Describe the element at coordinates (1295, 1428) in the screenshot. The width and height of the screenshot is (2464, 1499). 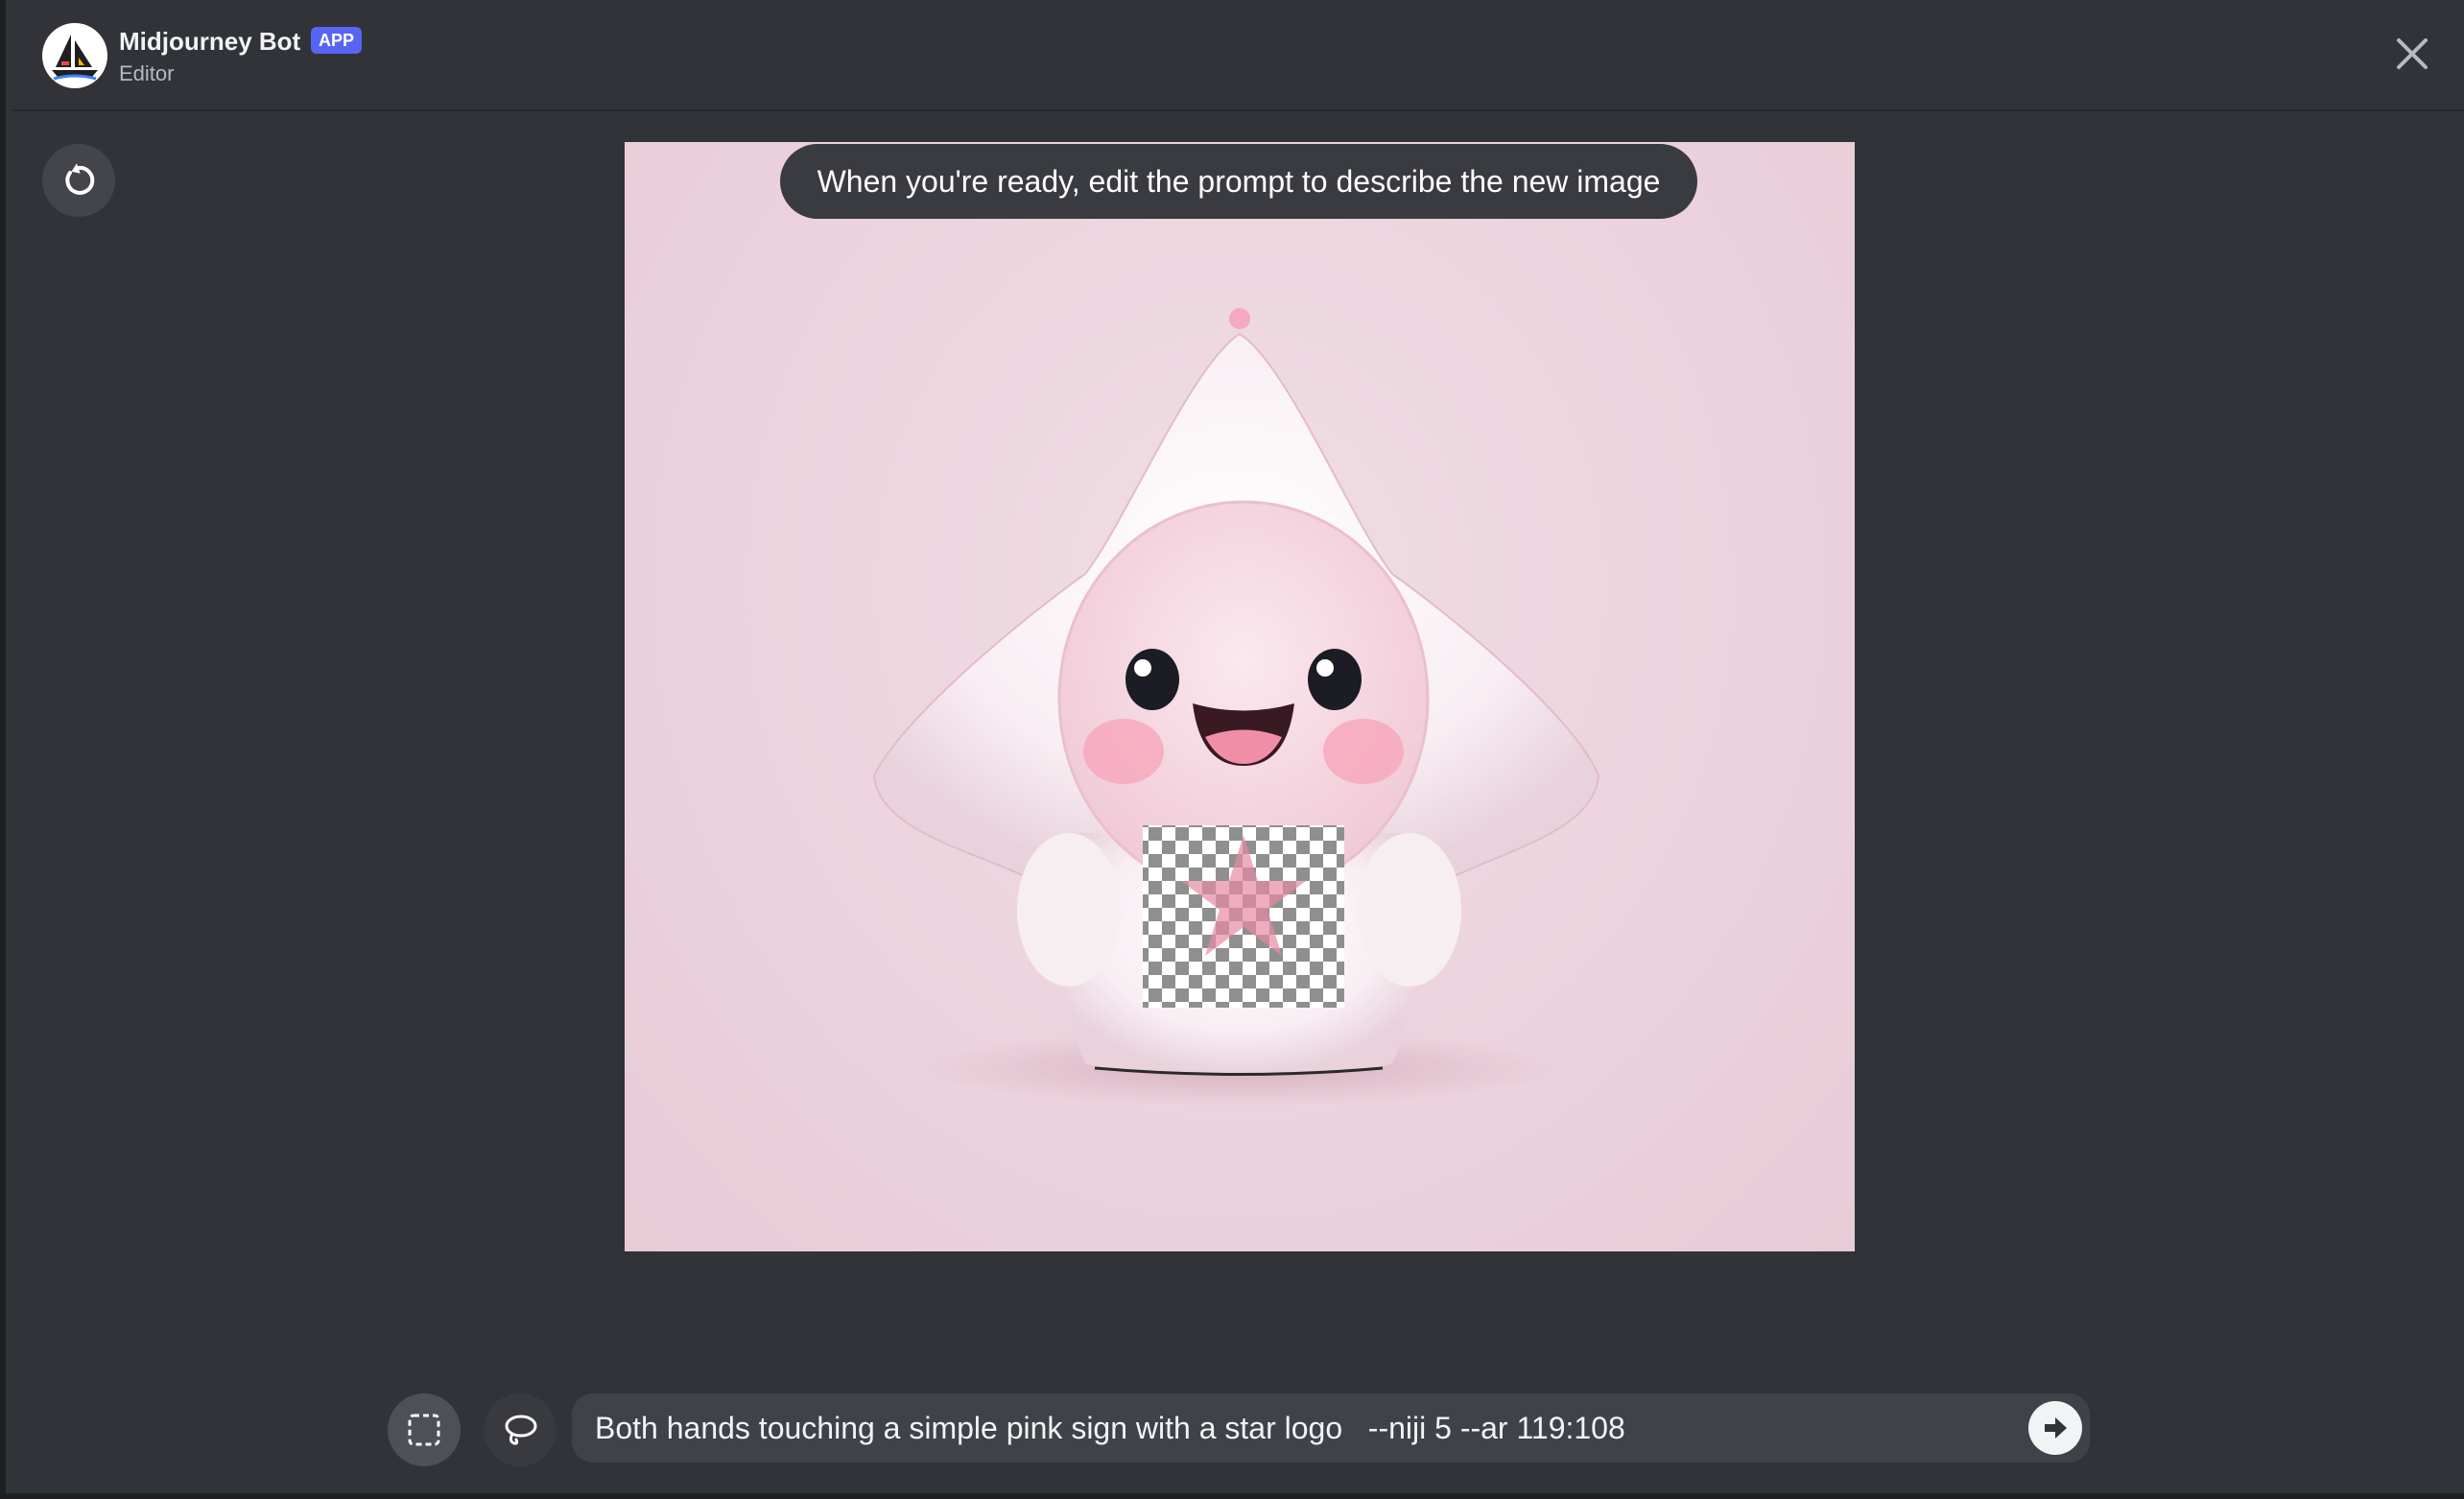
I see `prompt-input` at that location.